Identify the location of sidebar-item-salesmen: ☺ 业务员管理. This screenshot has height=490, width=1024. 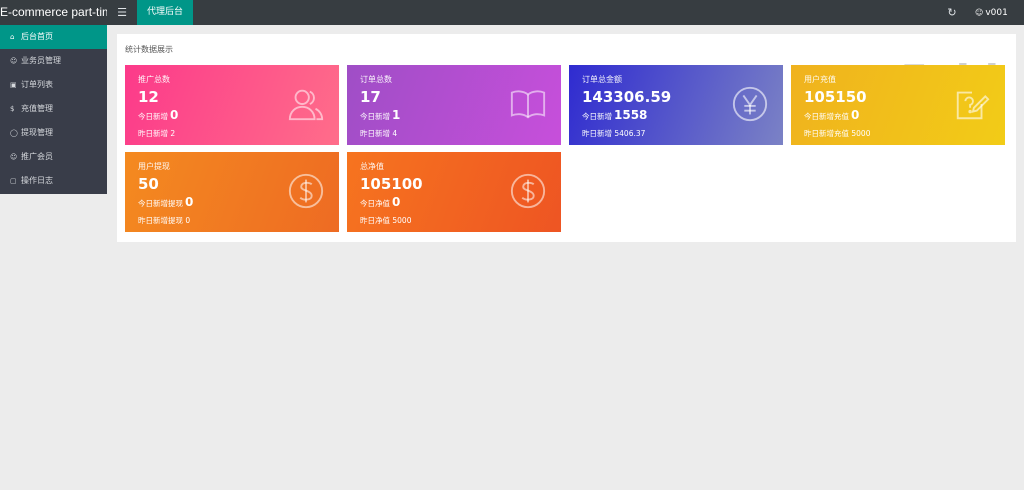
(53, 61).